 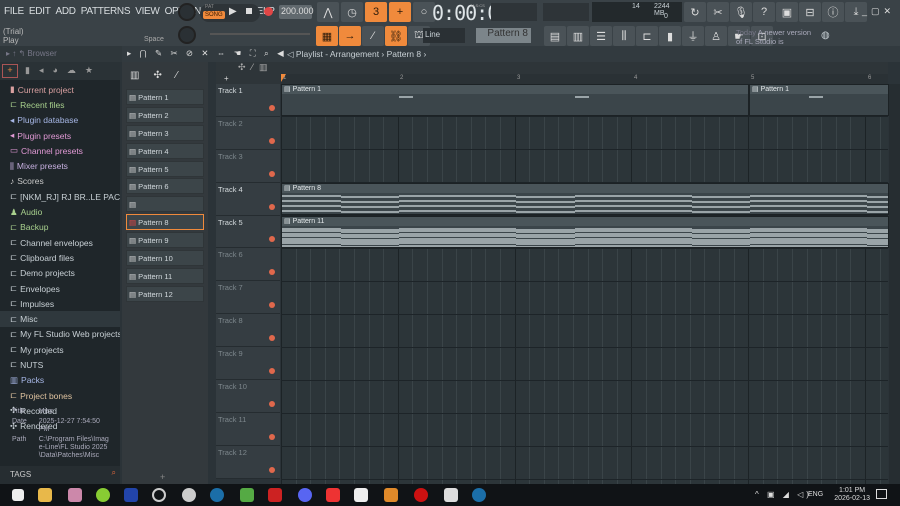 I want to click on track-header: Track 9, so click(x=248, y=364).